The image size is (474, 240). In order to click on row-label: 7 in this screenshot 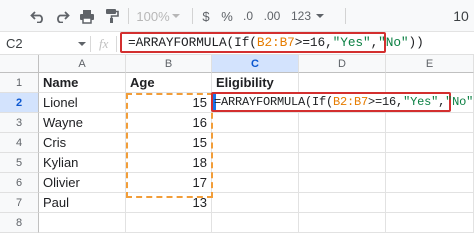, I will do `click(19, 202)`.